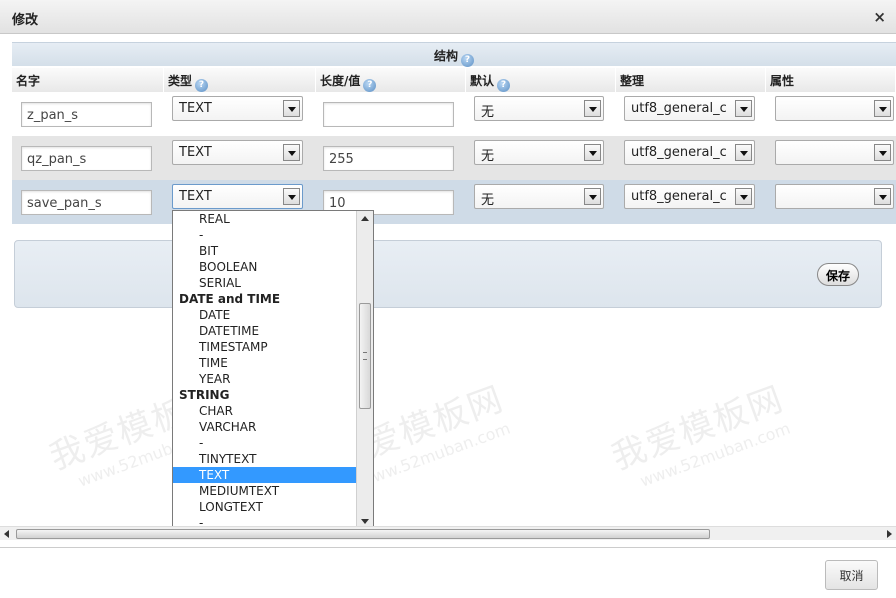 This screenshot has width=896, height=598. What do you see at coordinates (265, 267) in the screenshot?
I see `dropdown-option: BOOLEAN` at bounding box center [265, 267].